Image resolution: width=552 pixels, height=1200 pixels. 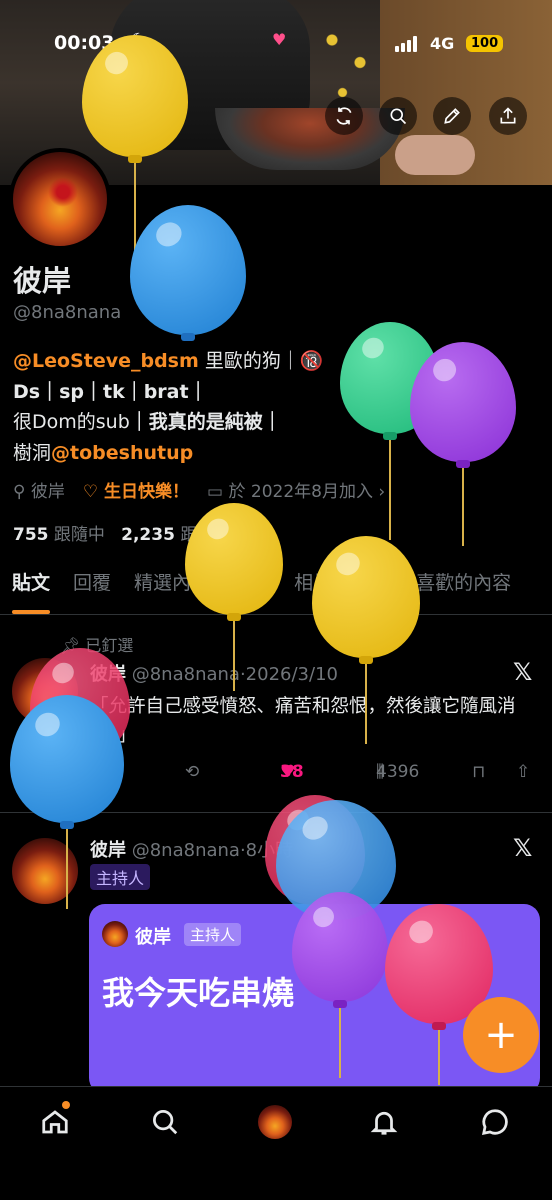 What do you see at coordinates (212, 850) in the screenshot?
I see `post-handle-date: @8na8nana·8小時` at bounding box center [212, 850].